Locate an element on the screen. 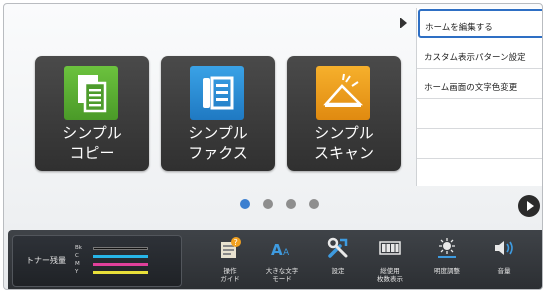 Image resolution: width=546 pixels, height=293 pixels. simple-copy-tile: シンプル コピー is located at coordinates (92, 113).